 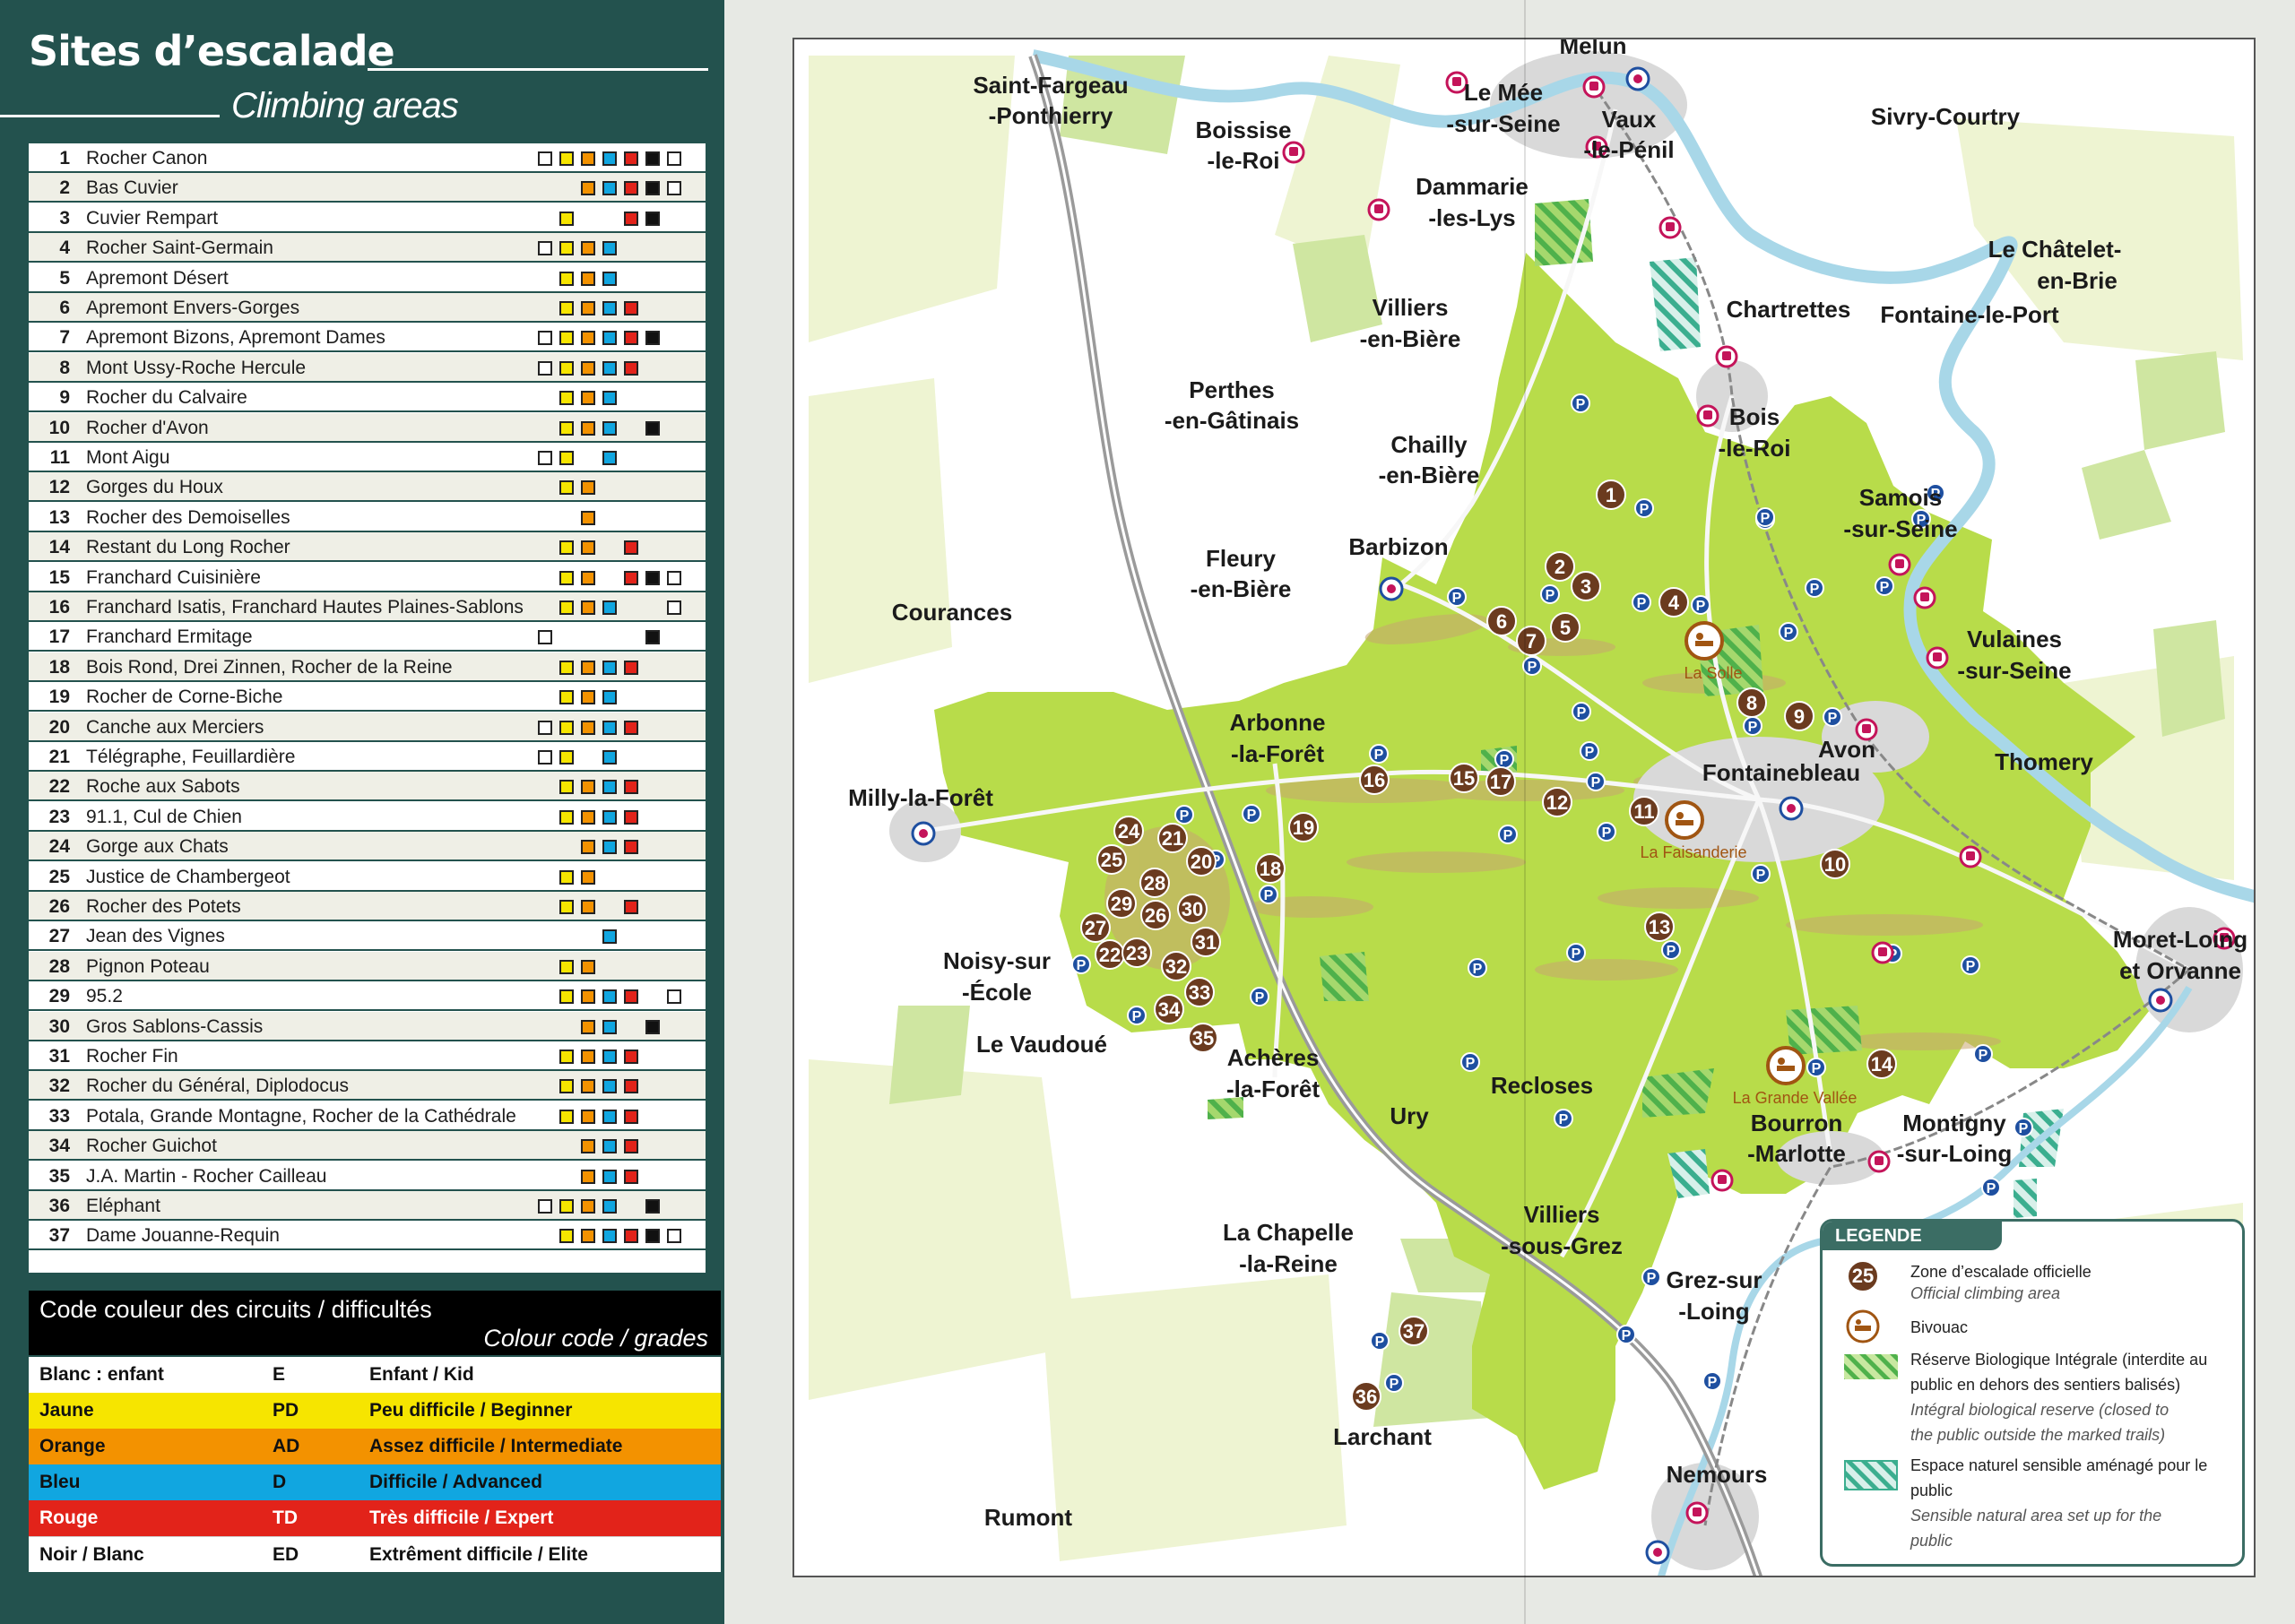 What do you see at coordinates (1206, 942) in the screenshot?
I see `climbing-site-marker: 31` at bounding box center [1206, 942].